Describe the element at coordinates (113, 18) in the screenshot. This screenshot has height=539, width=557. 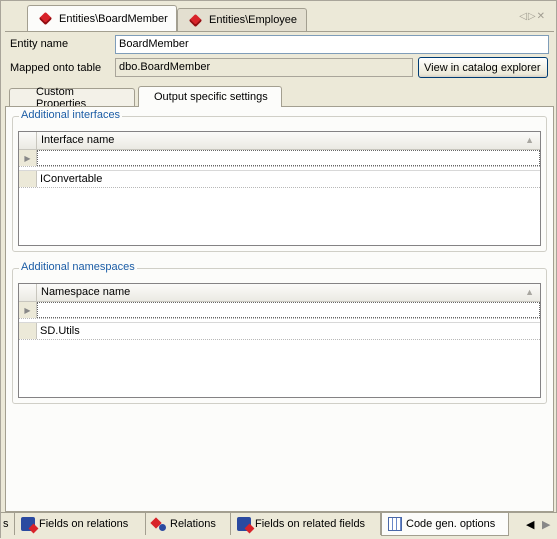
I see `tab-label: Entities\BoardMember` at that location.